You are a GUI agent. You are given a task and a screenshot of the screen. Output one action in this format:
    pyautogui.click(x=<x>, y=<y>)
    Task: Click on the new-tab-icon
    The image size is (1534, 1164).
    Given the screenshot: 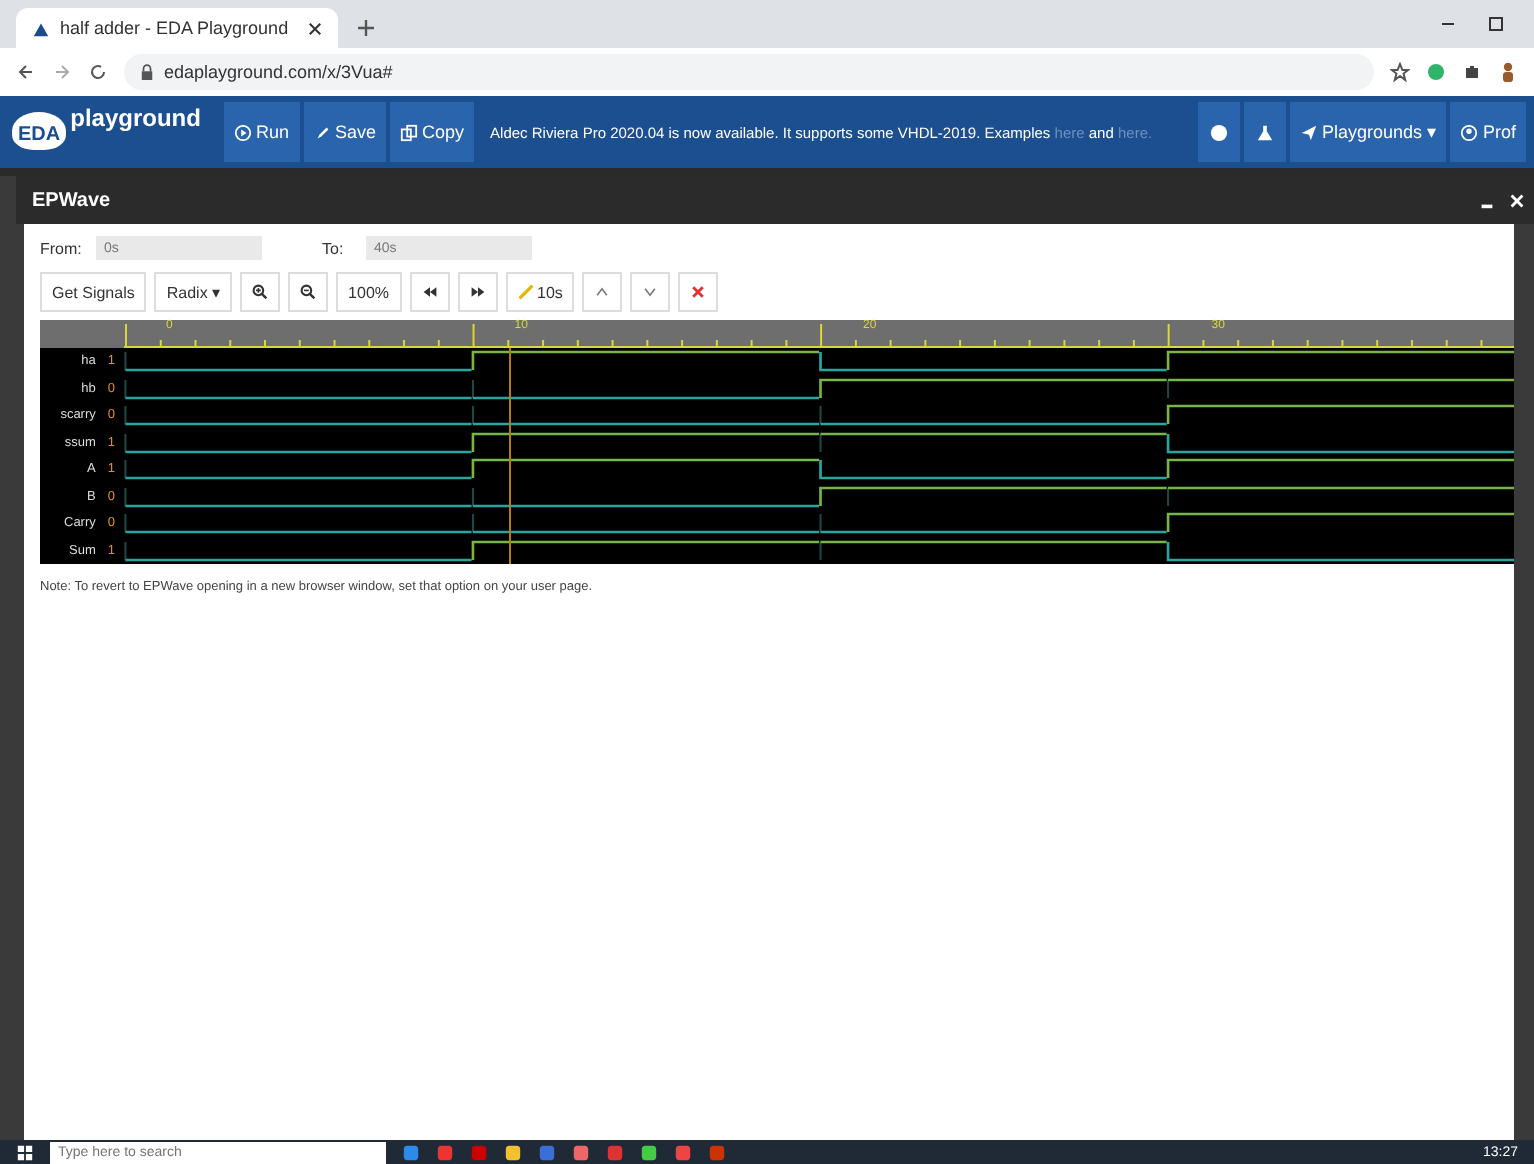 What is the action you would take?
    pyautogui.click(x=366, y=28)
    